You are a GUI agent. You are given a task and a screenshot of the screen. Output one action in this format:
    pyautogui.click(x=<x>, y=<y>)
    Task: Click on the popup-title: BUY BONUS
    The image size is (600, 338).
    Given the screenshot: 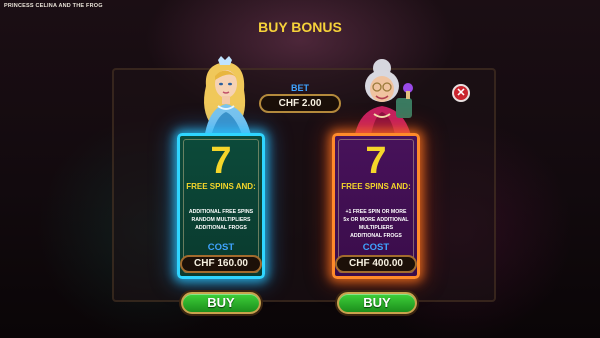 What is the action you would take?
    pyautogui.click(x=300, y=27)
    